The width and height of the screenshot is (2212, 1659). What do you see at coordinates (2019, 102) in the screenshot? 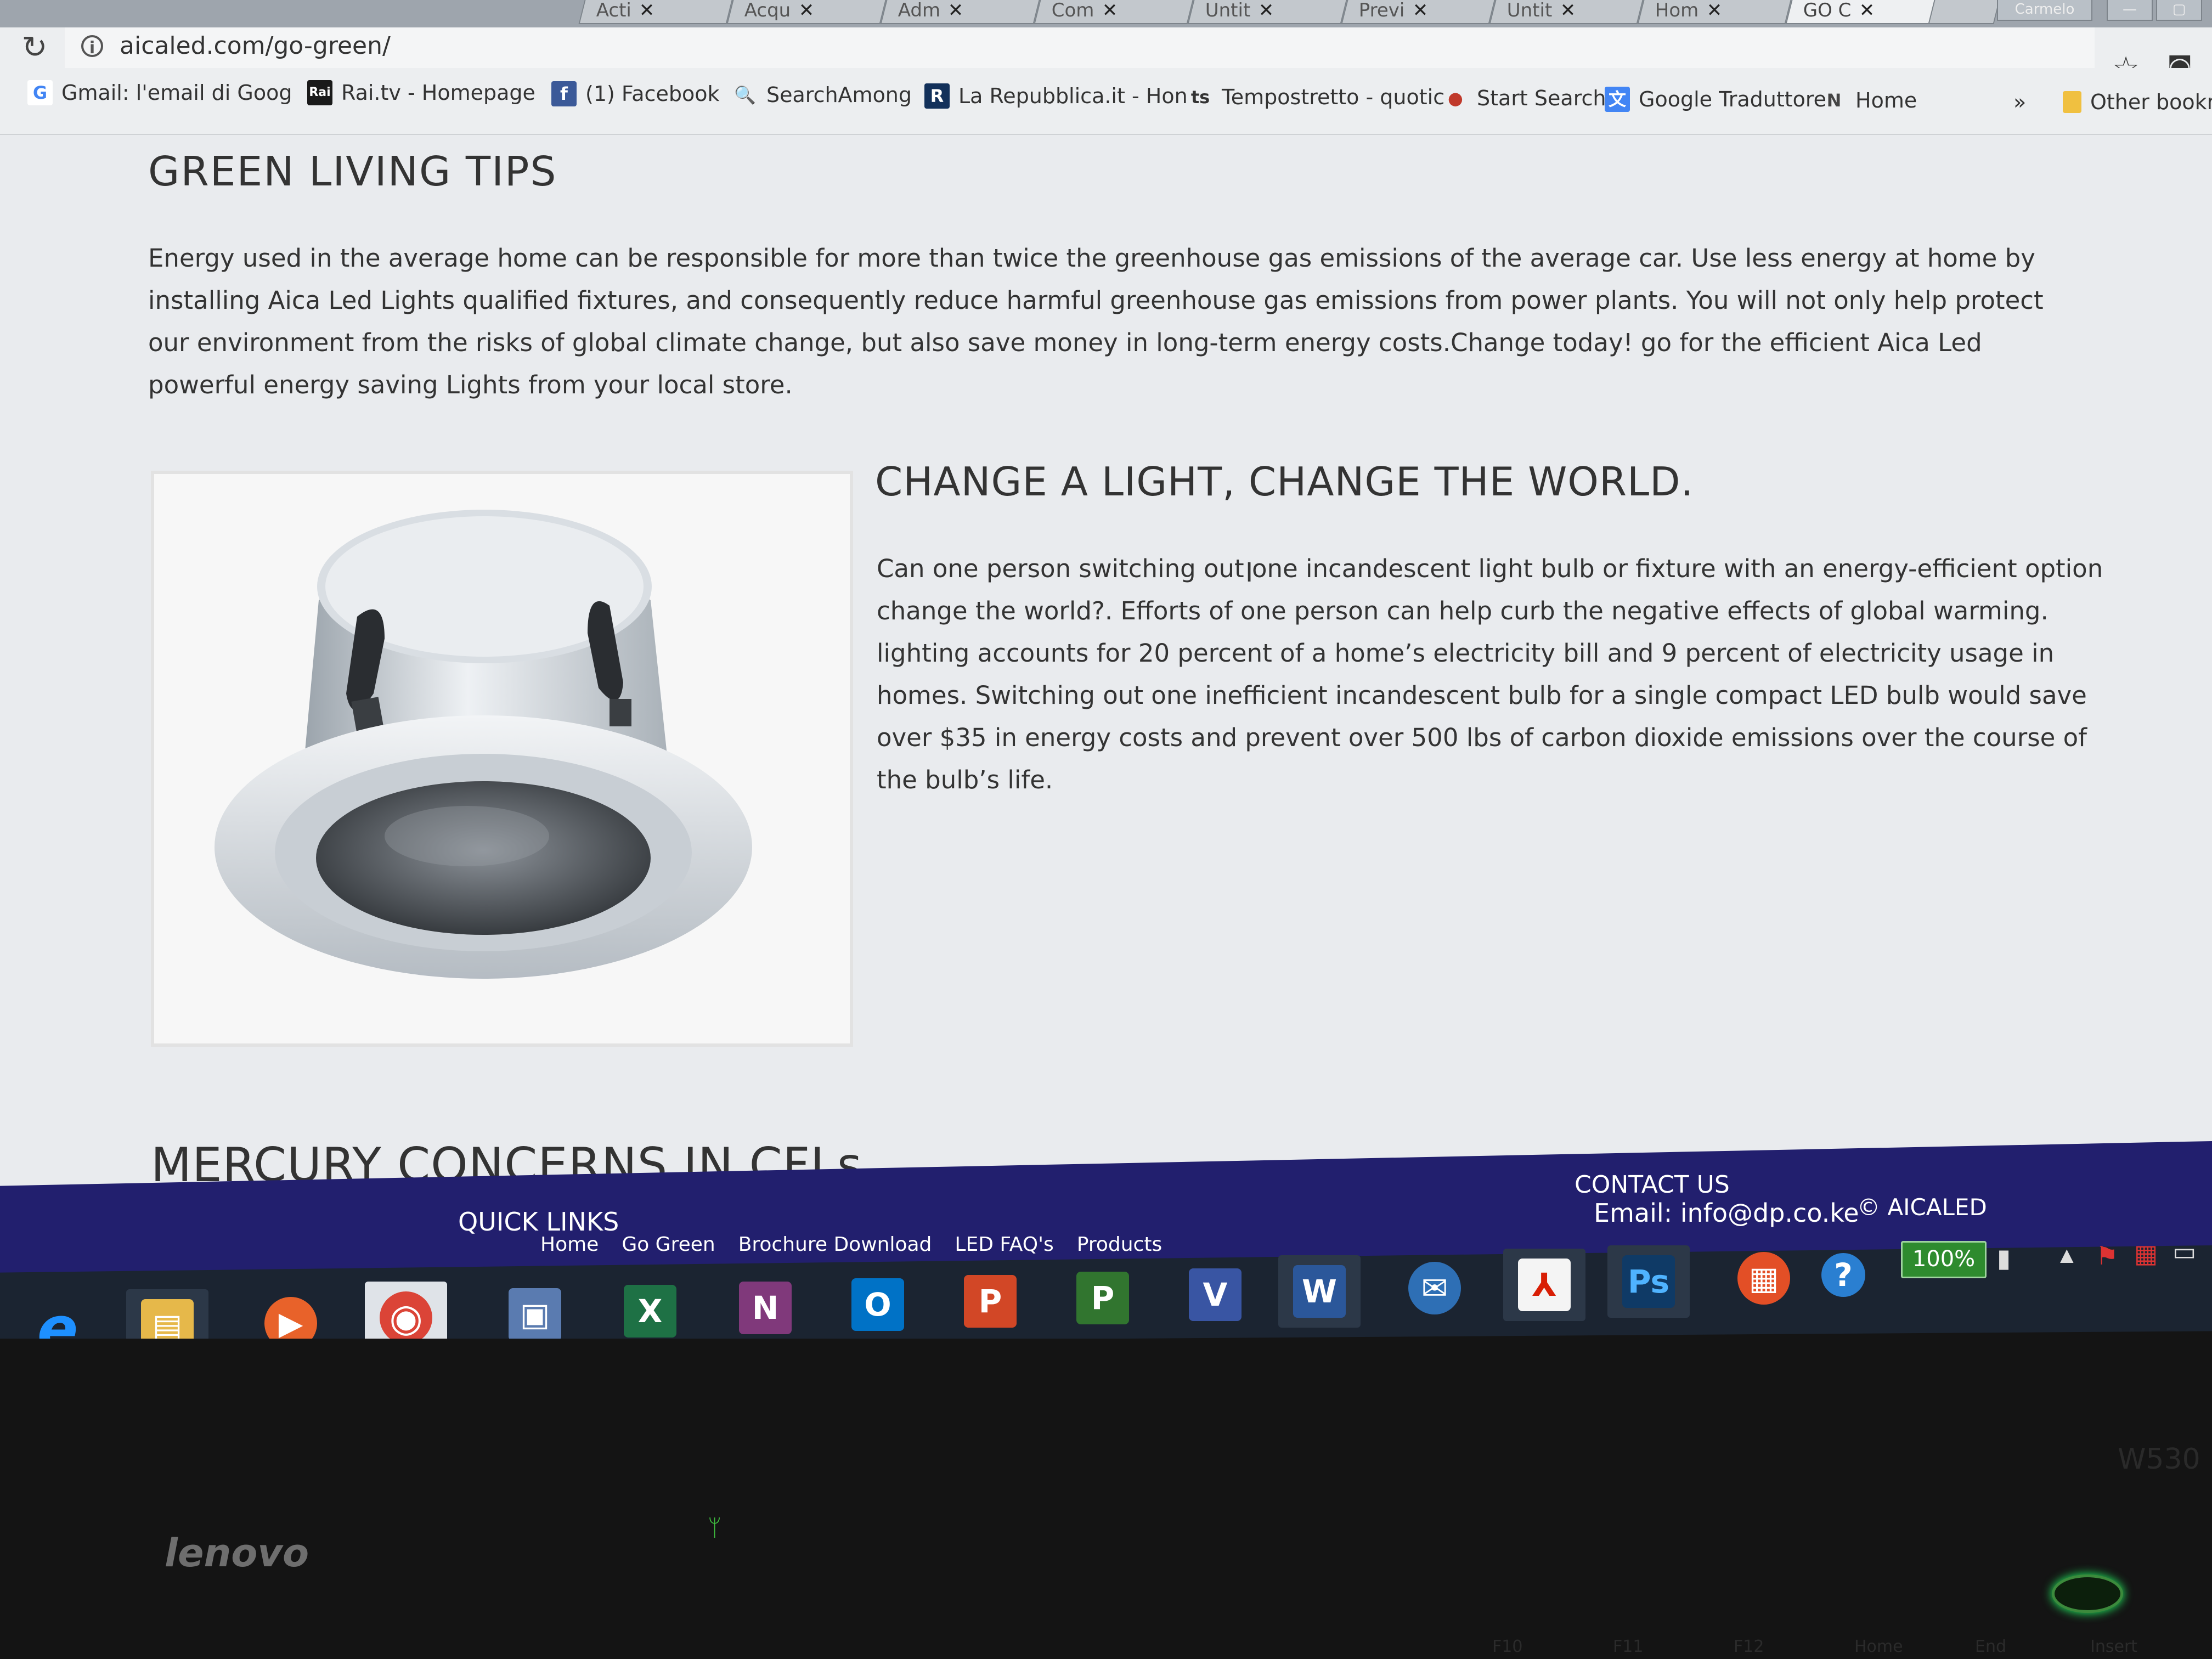
I see `bookmarks-overflow-chevron-icon: »` at bounding box center [2019, 102].